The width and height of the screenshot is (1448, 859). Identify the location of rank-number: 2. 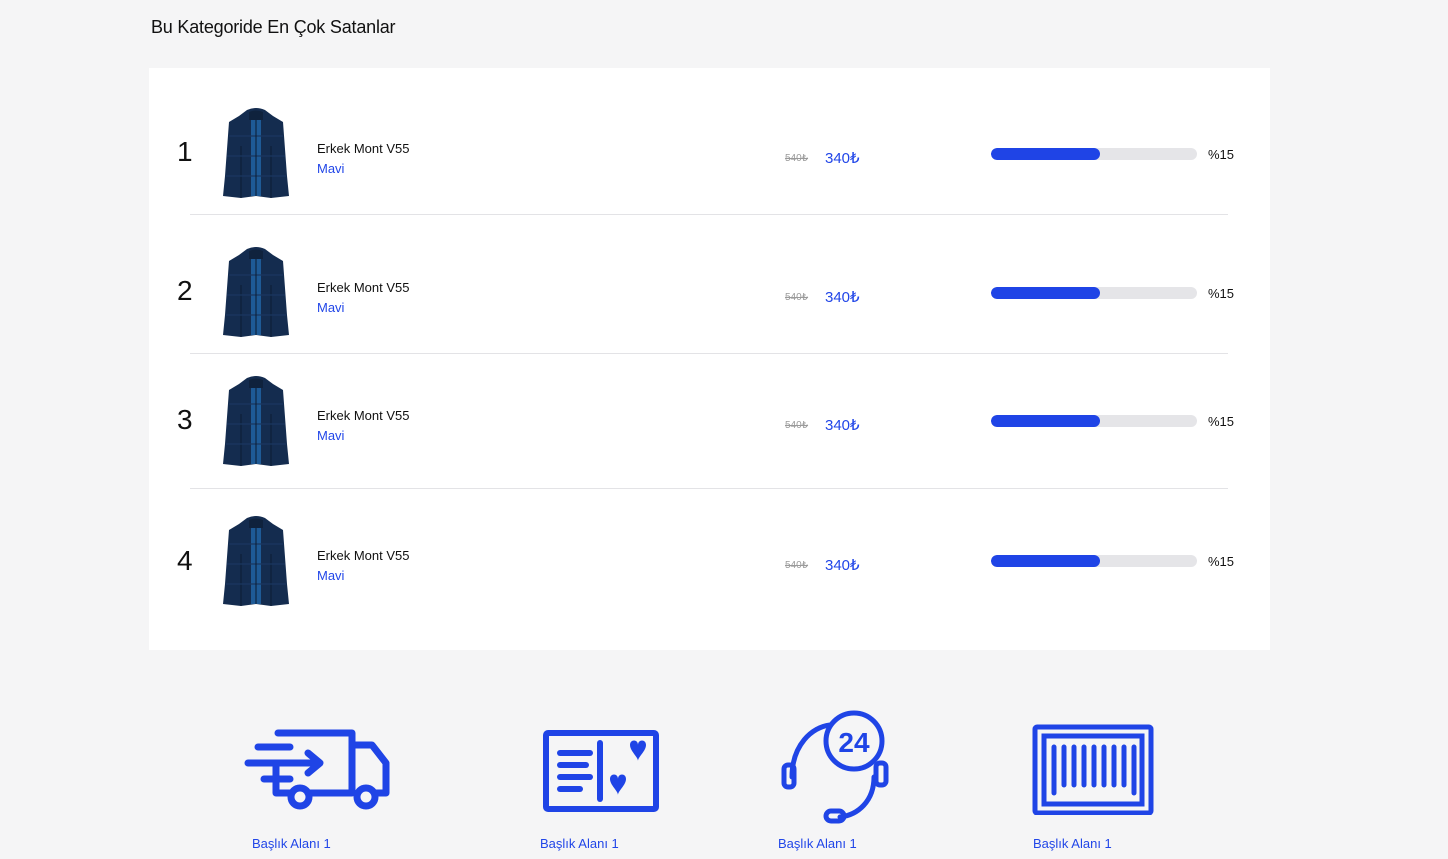
(185, 290).